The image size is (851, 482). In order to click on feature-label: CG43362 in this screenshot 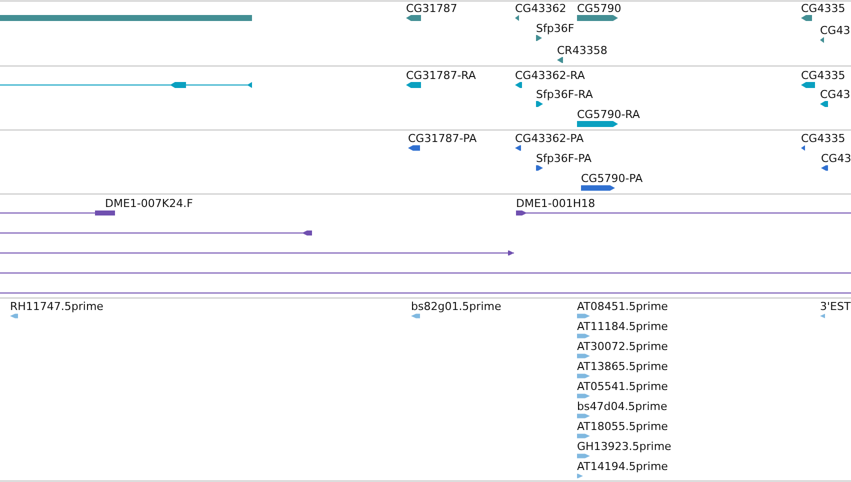, I will do `click(540, 8)`.